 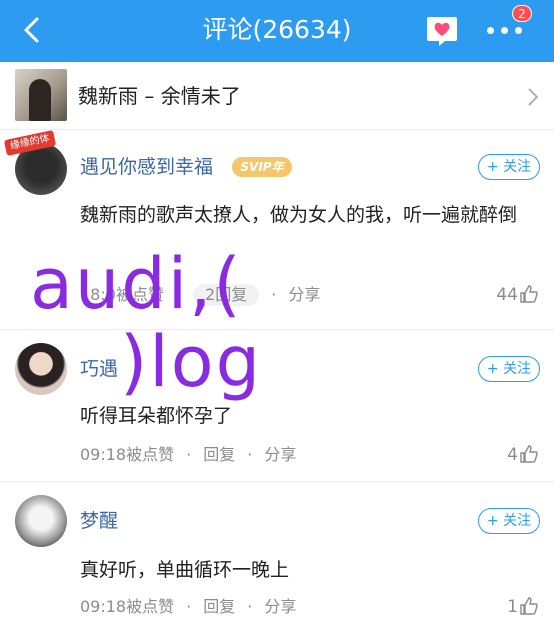 I want to click on like-count: 1, so click(x=512, y=607).